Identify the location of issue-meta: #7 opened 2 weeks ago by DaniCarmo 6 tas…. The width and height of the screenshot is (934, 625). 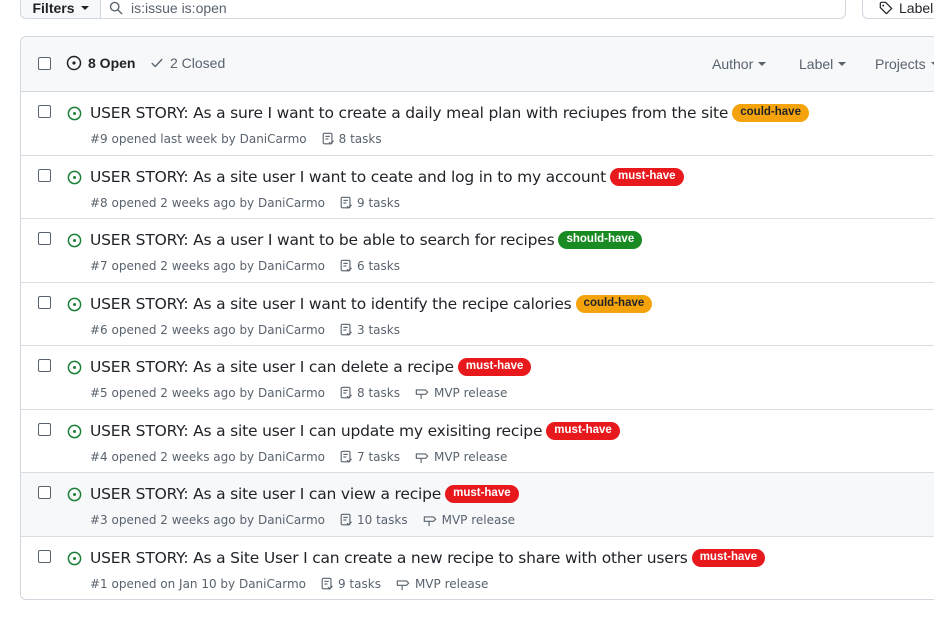
(245, 266).